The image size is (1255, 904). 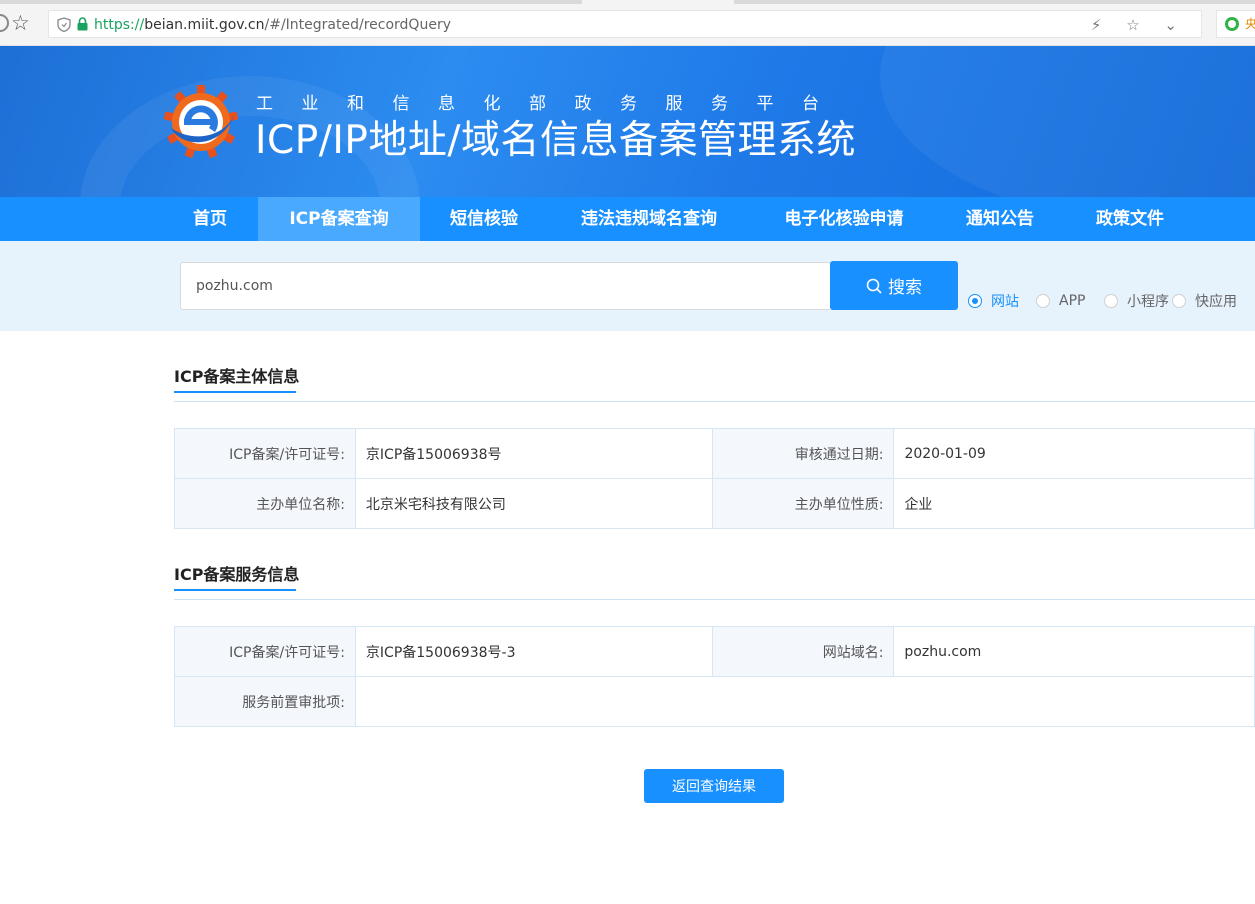 I want to click on radio-checked-icon, so click(x=975, y=301).